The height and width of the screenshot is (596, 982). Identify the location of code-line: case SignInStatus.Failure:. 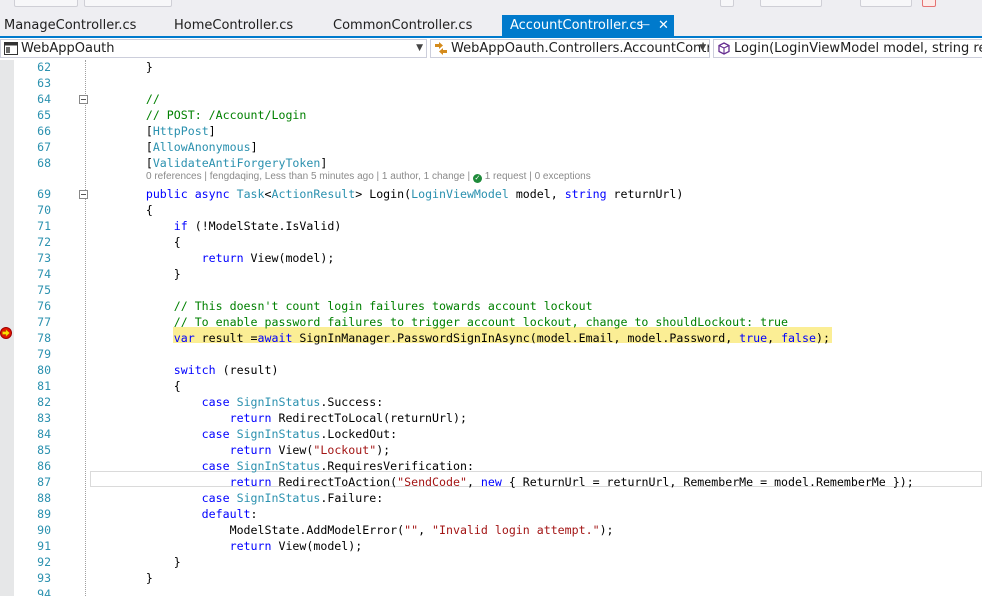
(237, 498).